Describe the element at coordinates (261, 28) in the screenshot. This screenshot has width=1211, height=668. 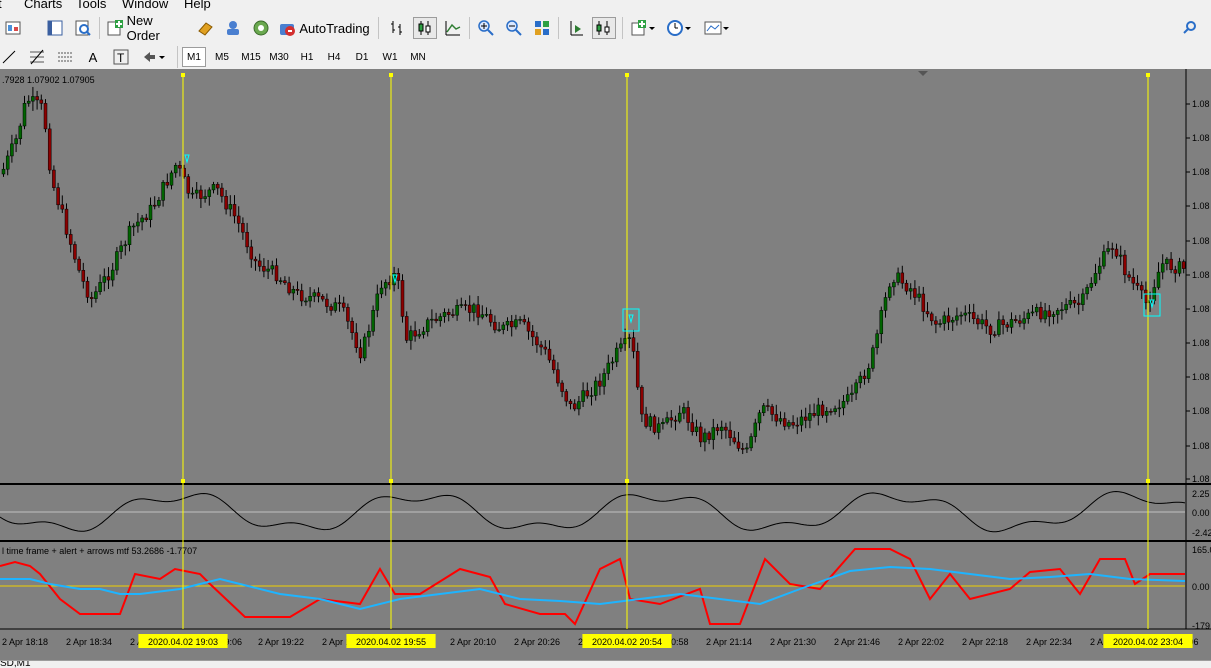
I see `signals-icon` at that location.